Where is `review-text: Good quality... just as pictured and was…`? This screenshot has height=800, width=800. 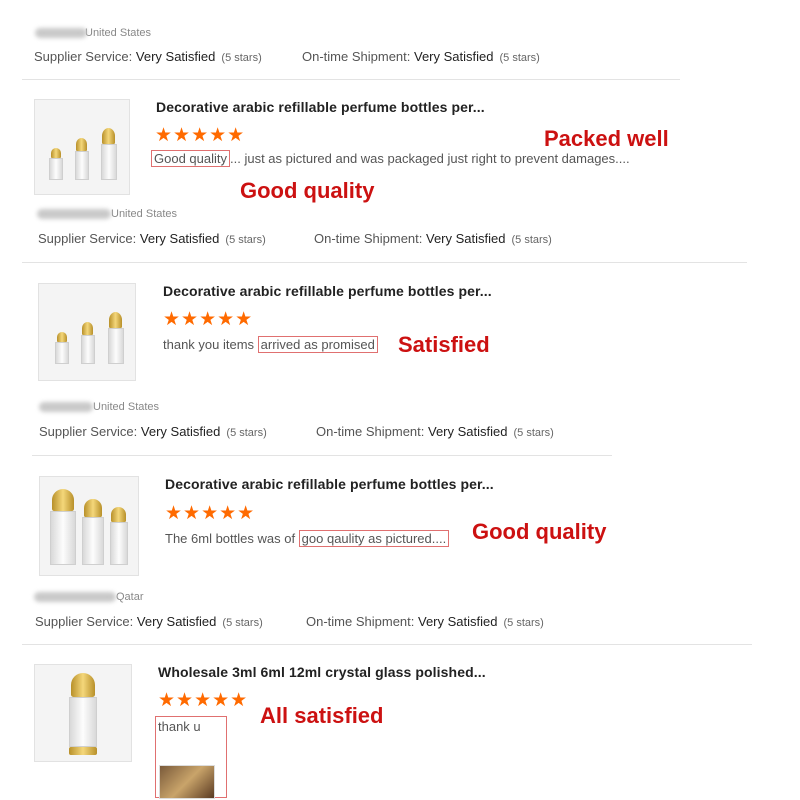 review-text: Good quality... just as pictured and was… is located at coordinates (390, 158).